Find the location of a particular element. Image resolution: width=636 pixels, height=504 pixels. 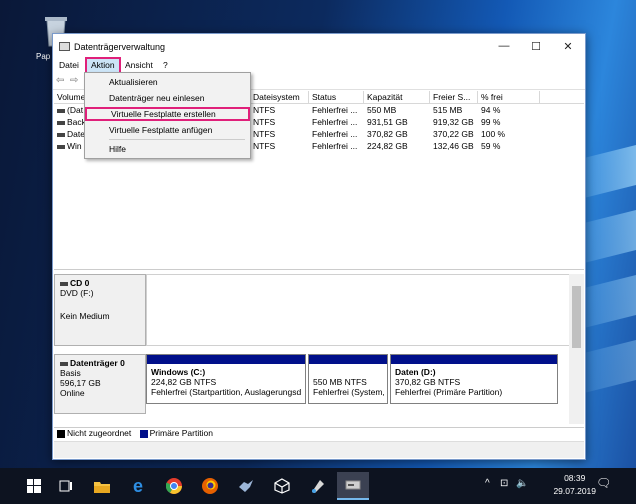

firefox-browser-icon is located at coordinates (210, 486).